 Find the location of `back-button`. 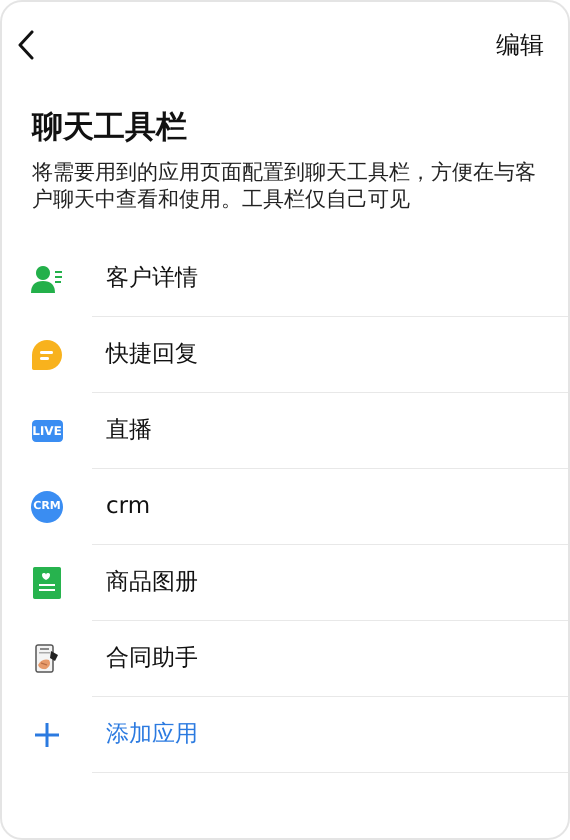

back-button is located at coordinates (26, 45).